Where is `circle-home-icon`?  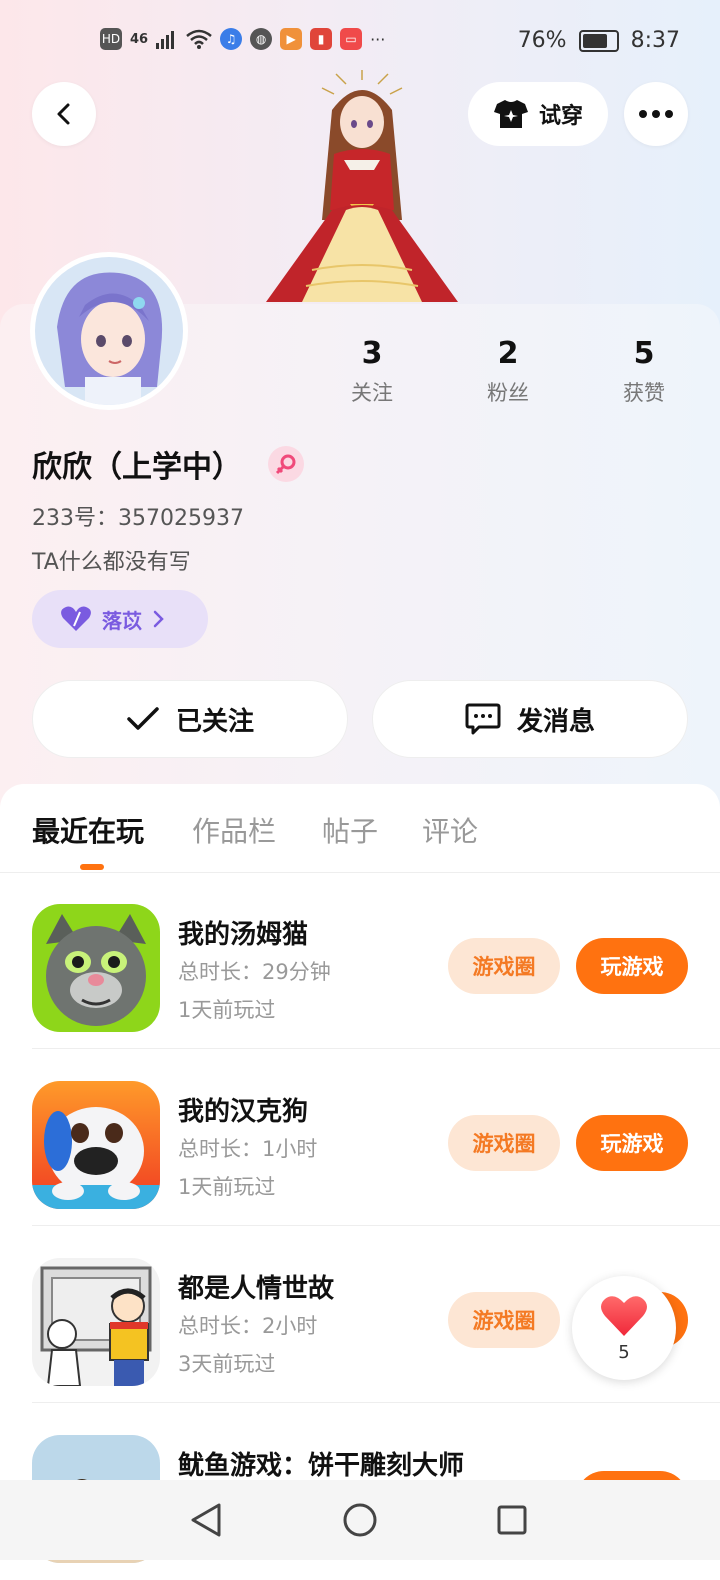
circle-home-icon is located at coordinates (360, 1520).